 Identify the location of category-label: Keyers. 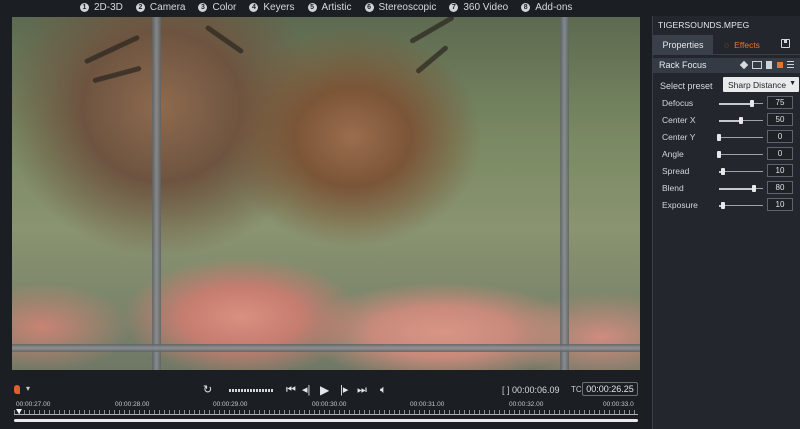
(279, 7).